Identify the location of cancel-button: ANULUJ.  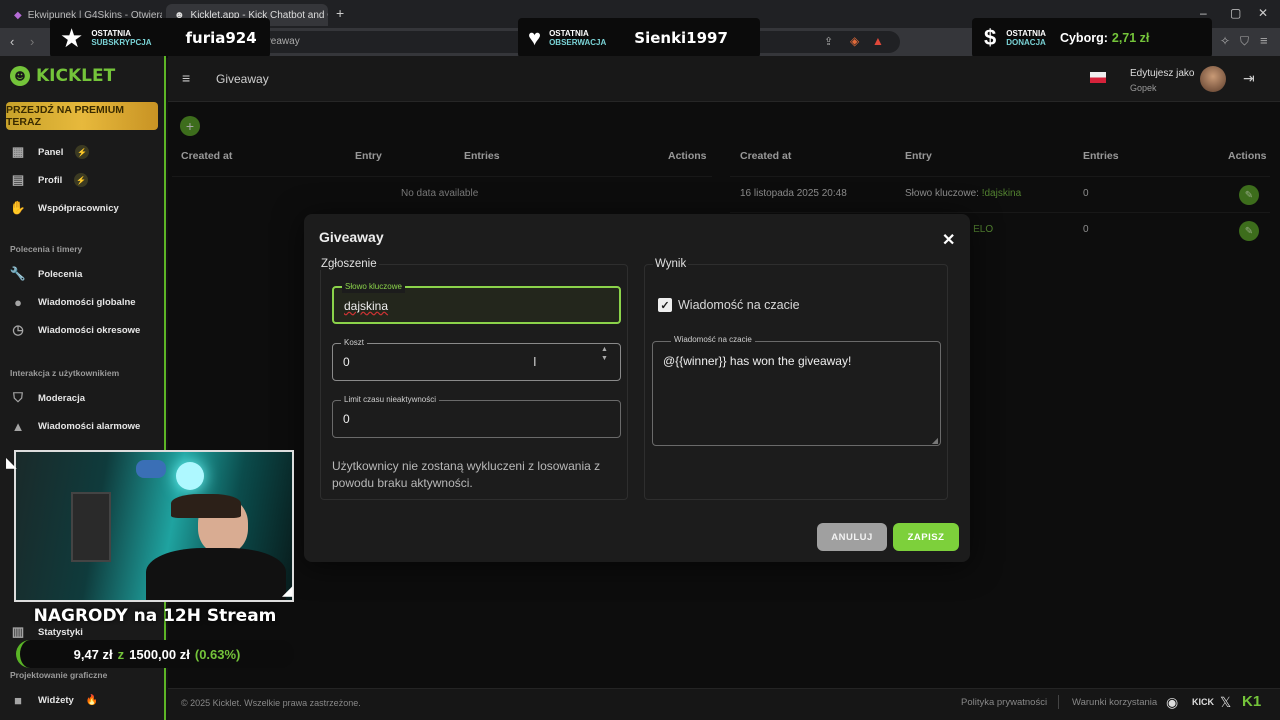
(852, 537).